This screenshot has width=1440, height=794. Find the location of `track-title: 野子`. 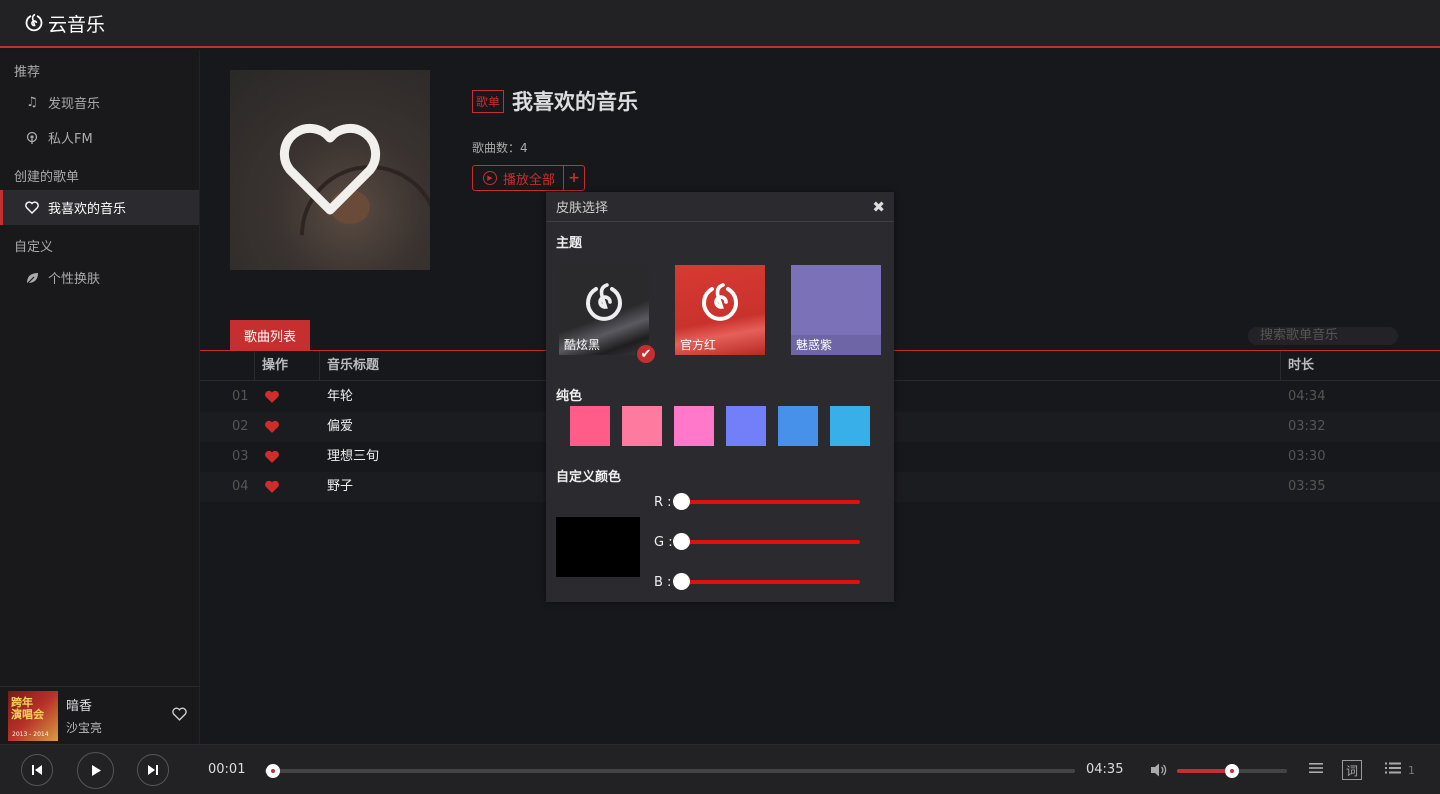

track-title: 野子 is located at coordinates (340, 486).